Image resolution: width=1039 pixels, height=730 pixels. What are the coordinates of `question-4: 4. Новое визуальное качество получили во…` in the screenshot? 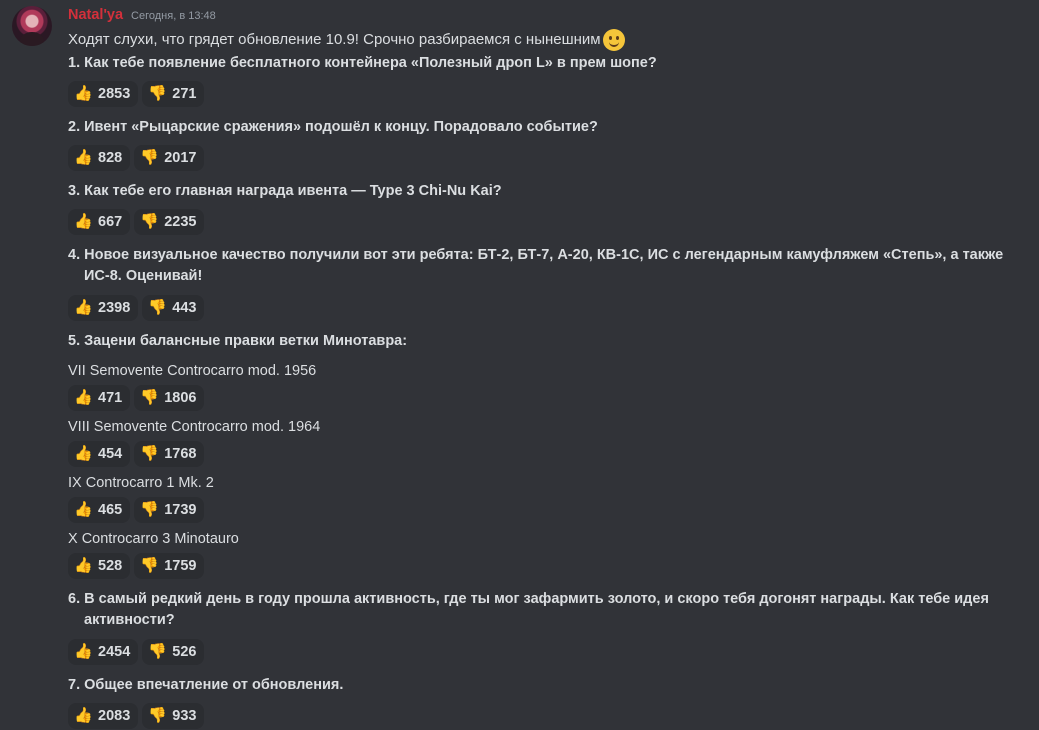 It's located at (535, 266).